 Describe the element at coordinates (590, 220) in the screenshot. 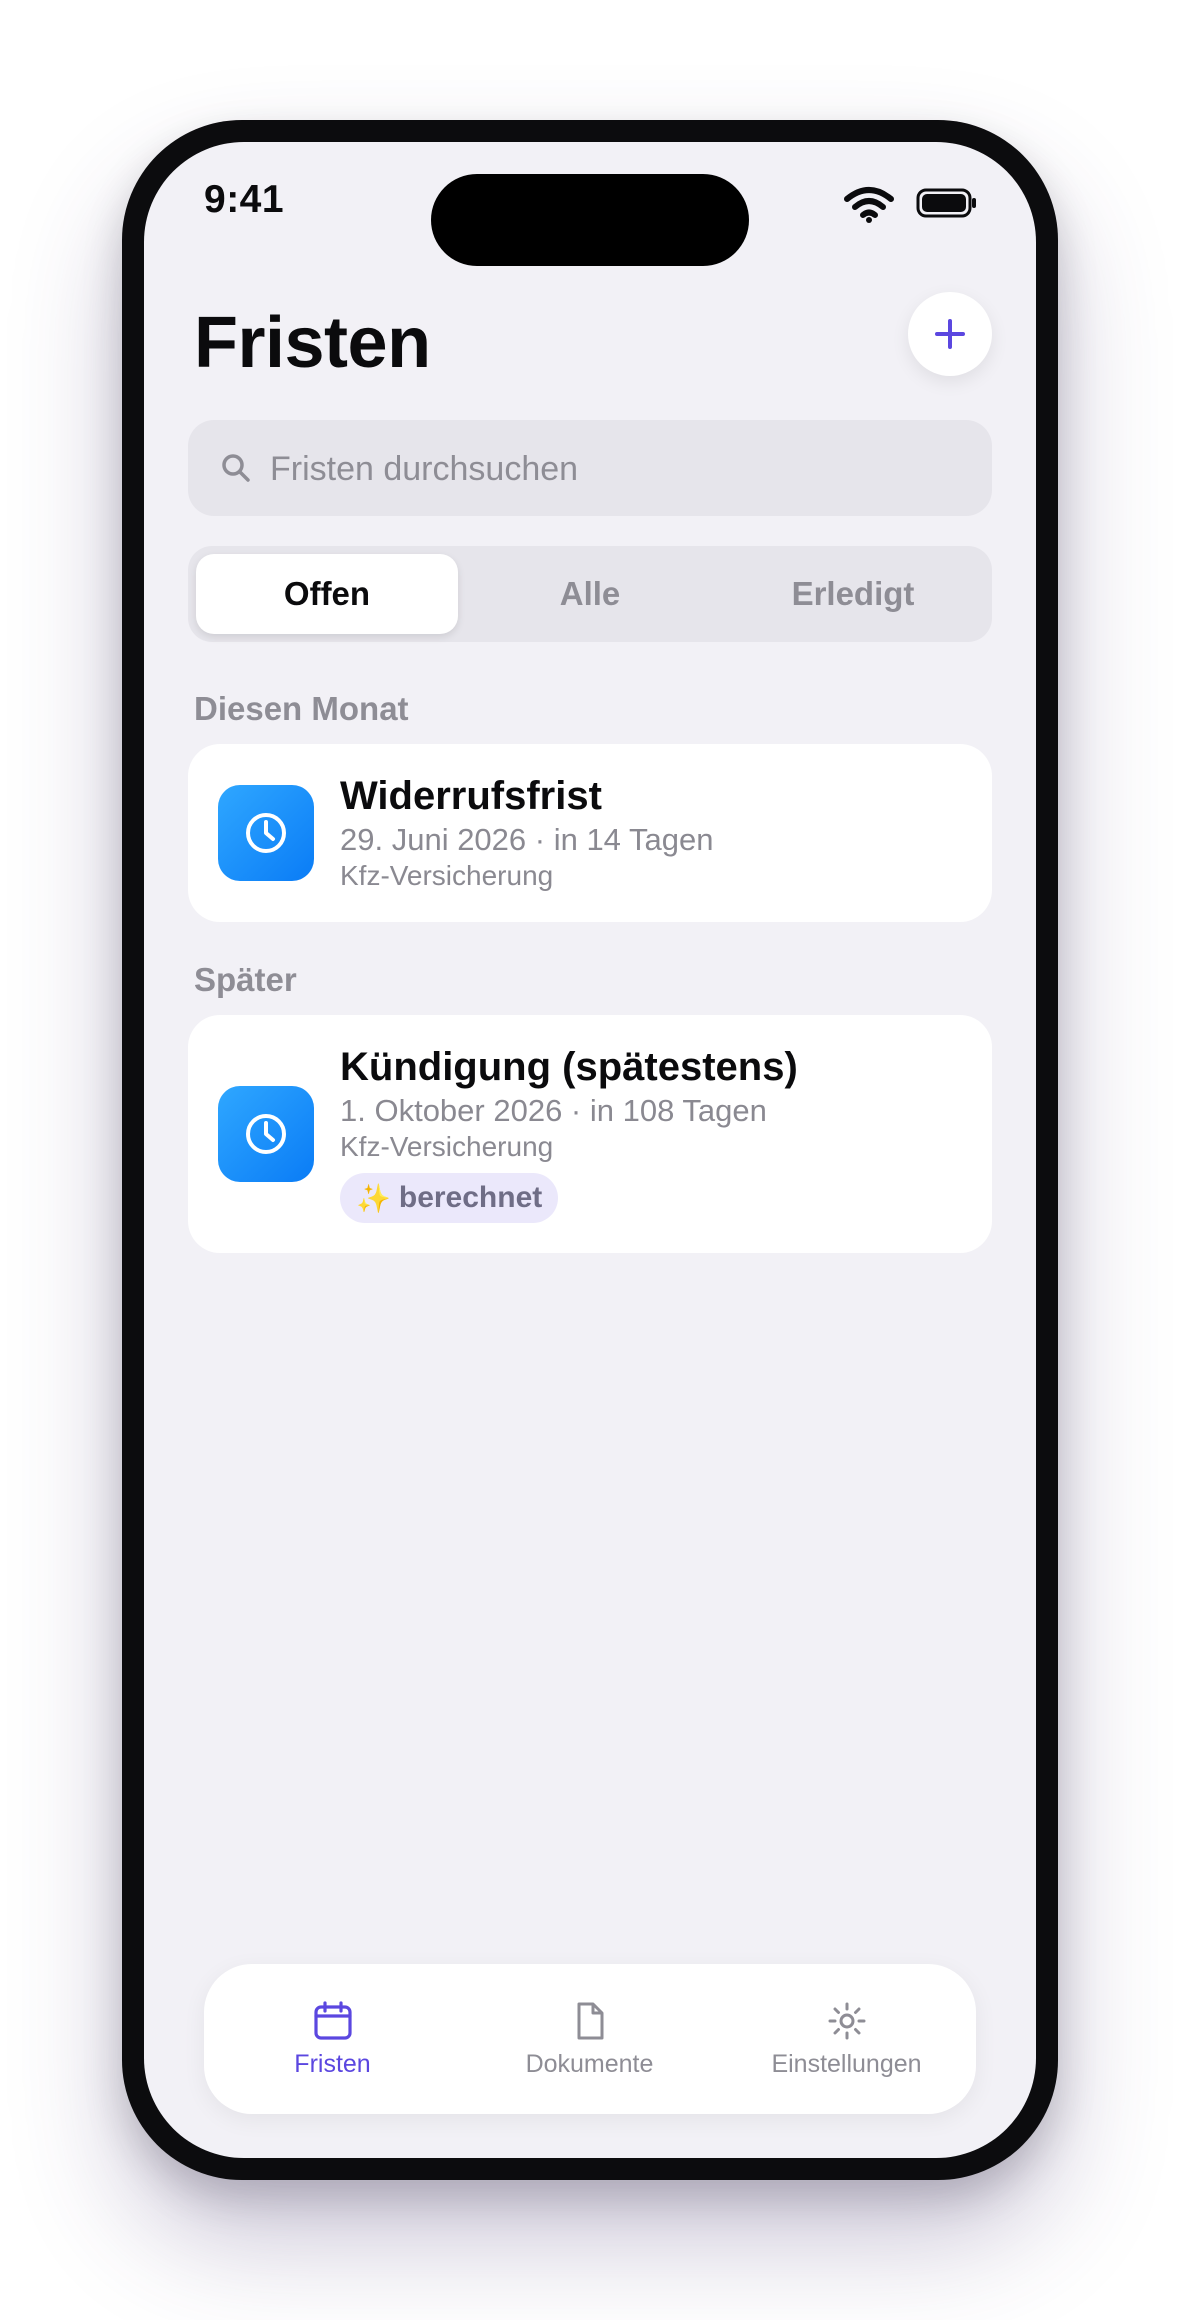

I see `dynamic-island` at that location.